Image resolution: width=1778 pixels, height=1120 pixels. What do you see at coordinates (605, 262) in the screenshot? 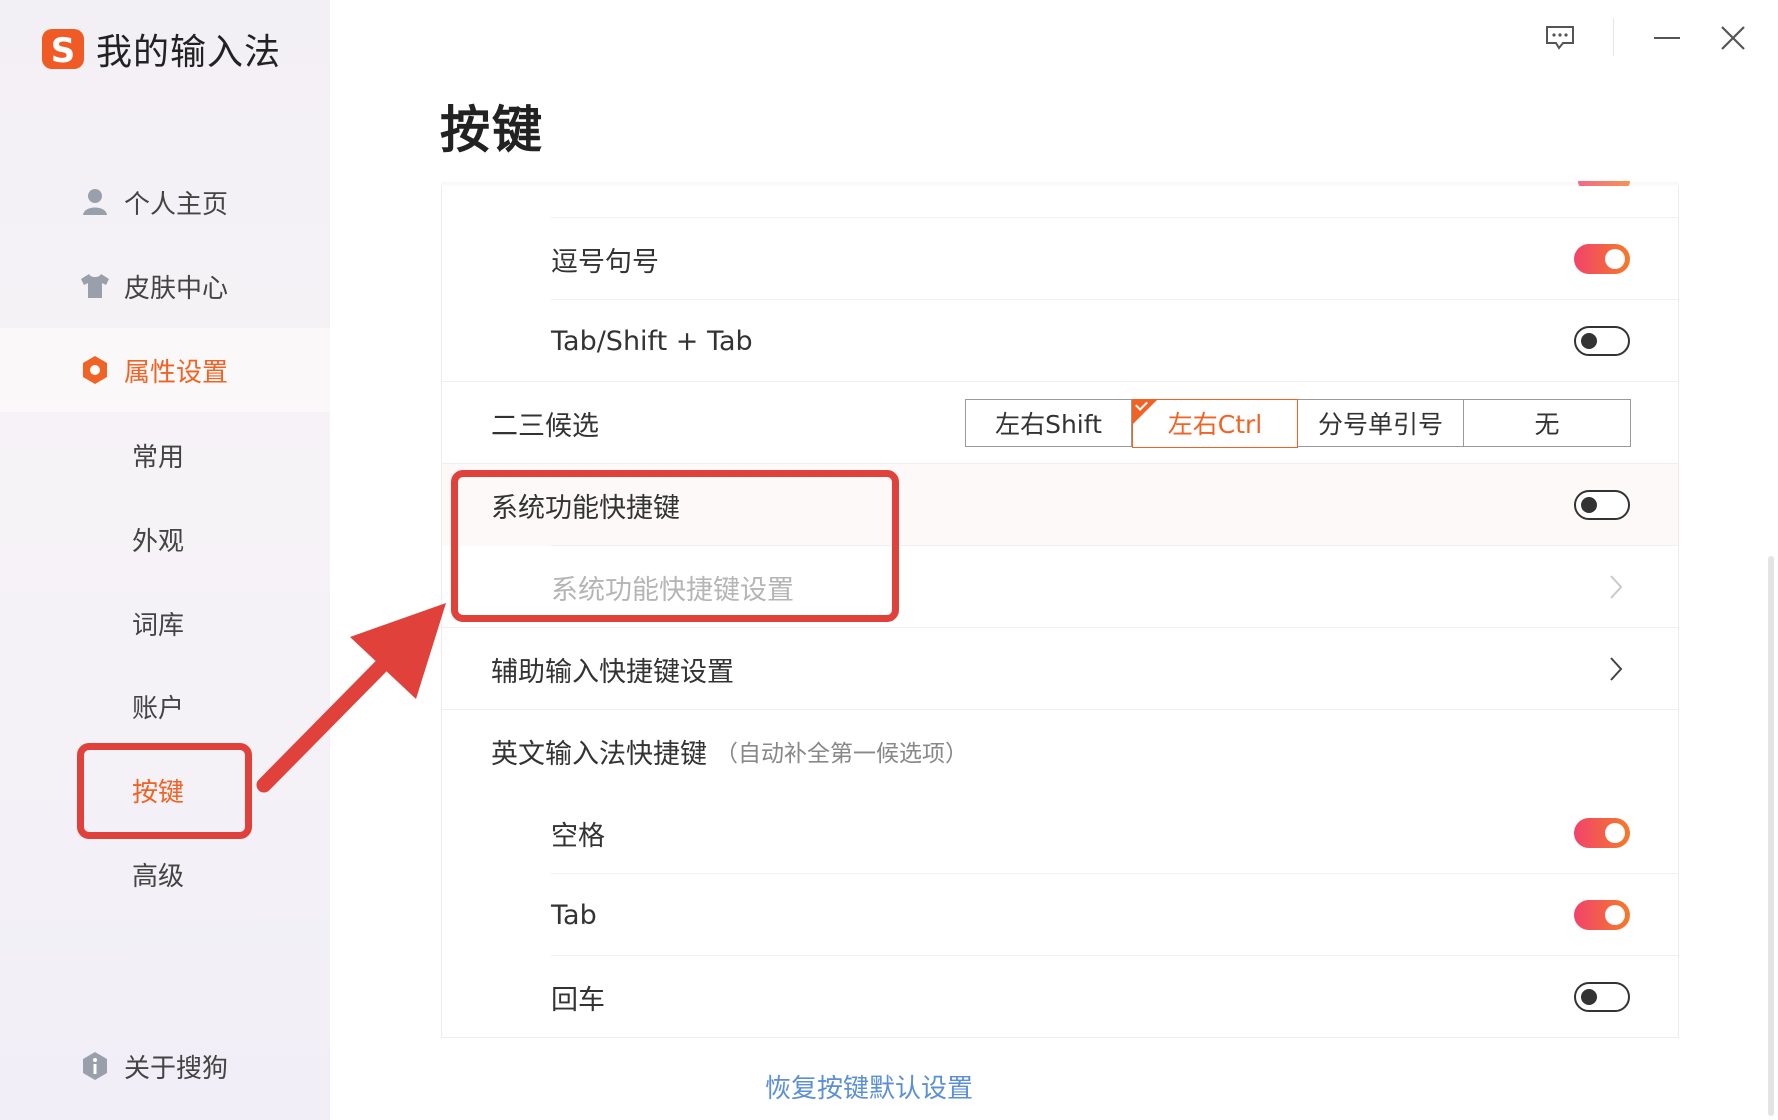
I see `row-label: 逗号句号` at bounding box center [605, 262].